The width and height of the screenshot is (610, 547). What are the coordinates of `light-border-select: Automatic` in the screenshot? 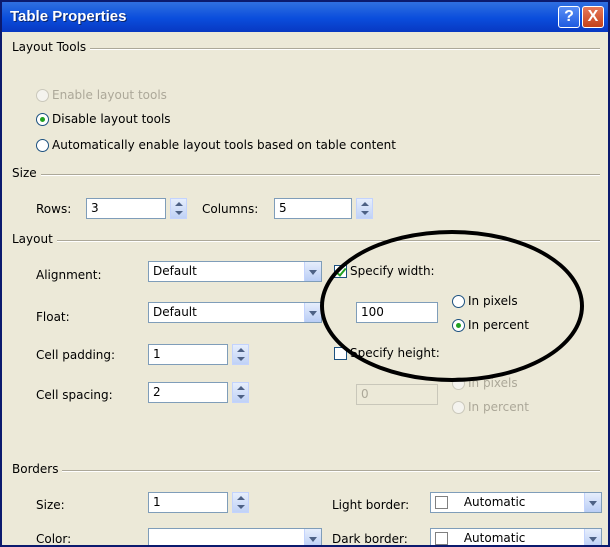 It's located at (516, 502).